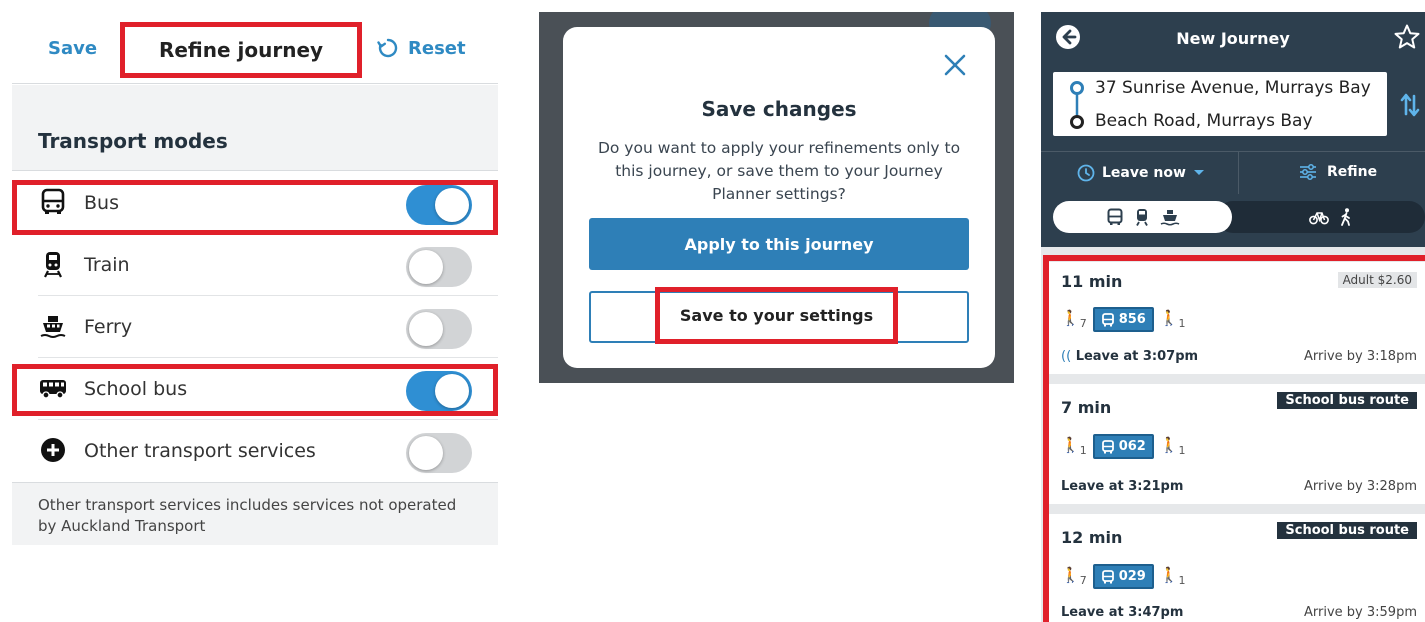 Image resolution: width=1425 pixels, height=622 pixels. I want to click on route-number: 029, so click(1132, 576).